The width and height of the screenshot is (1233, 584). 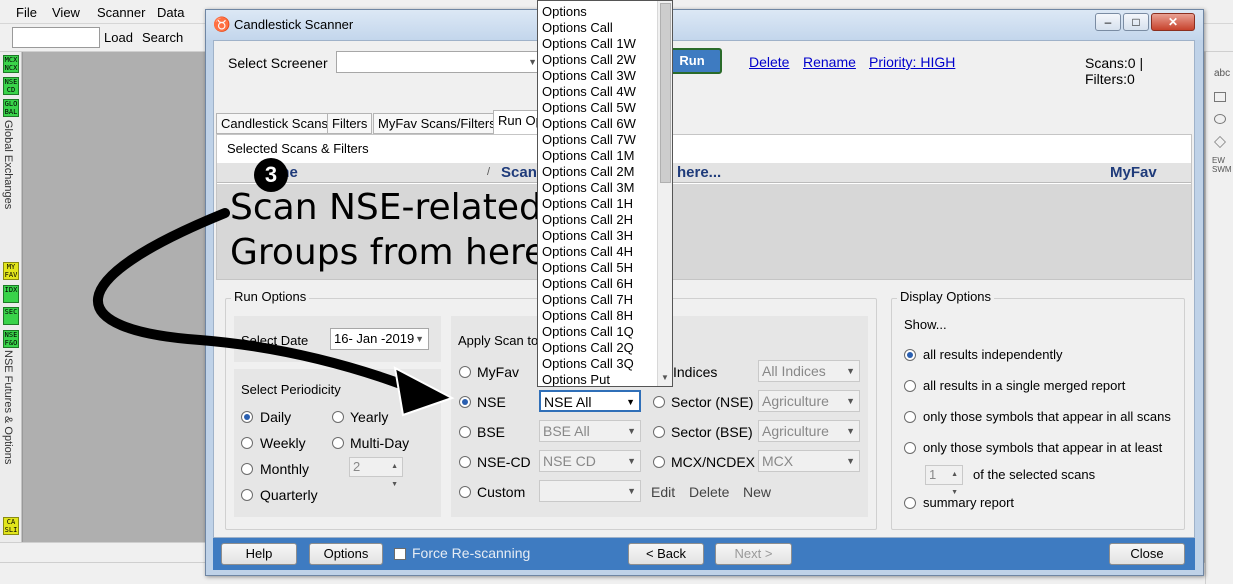 What do you see at coordinates (587, 251) in the screenshot?
I see `dropdown-option: Options Call 4H` at bounding box center [587, 251].